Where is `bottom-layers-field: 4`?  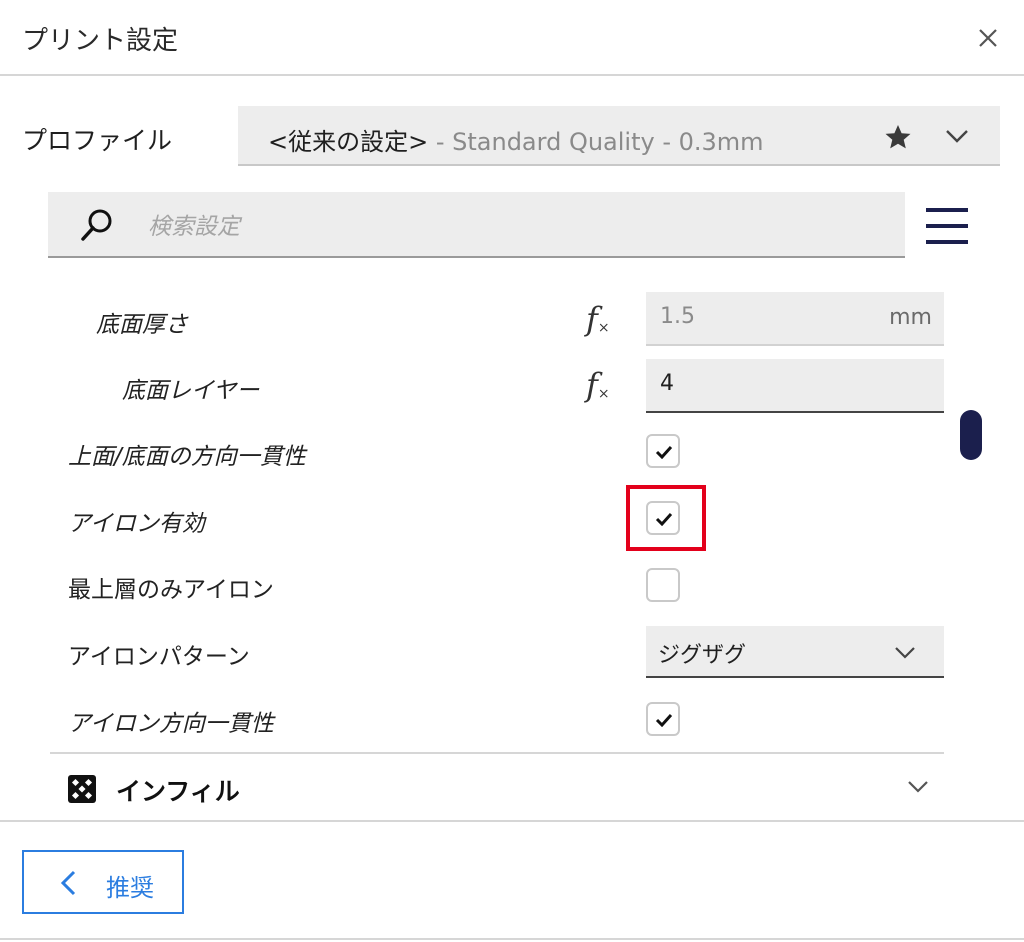 bottom-layers-field: 4 is located at coordinates (795, 386).